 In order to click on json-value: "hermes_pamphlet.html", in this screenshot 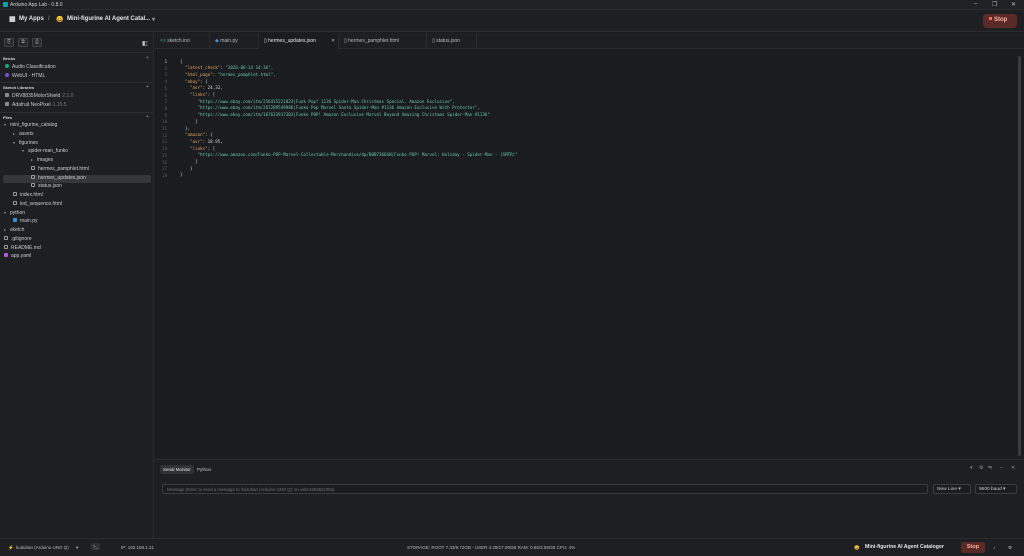, I will do `click(246, 74)`.